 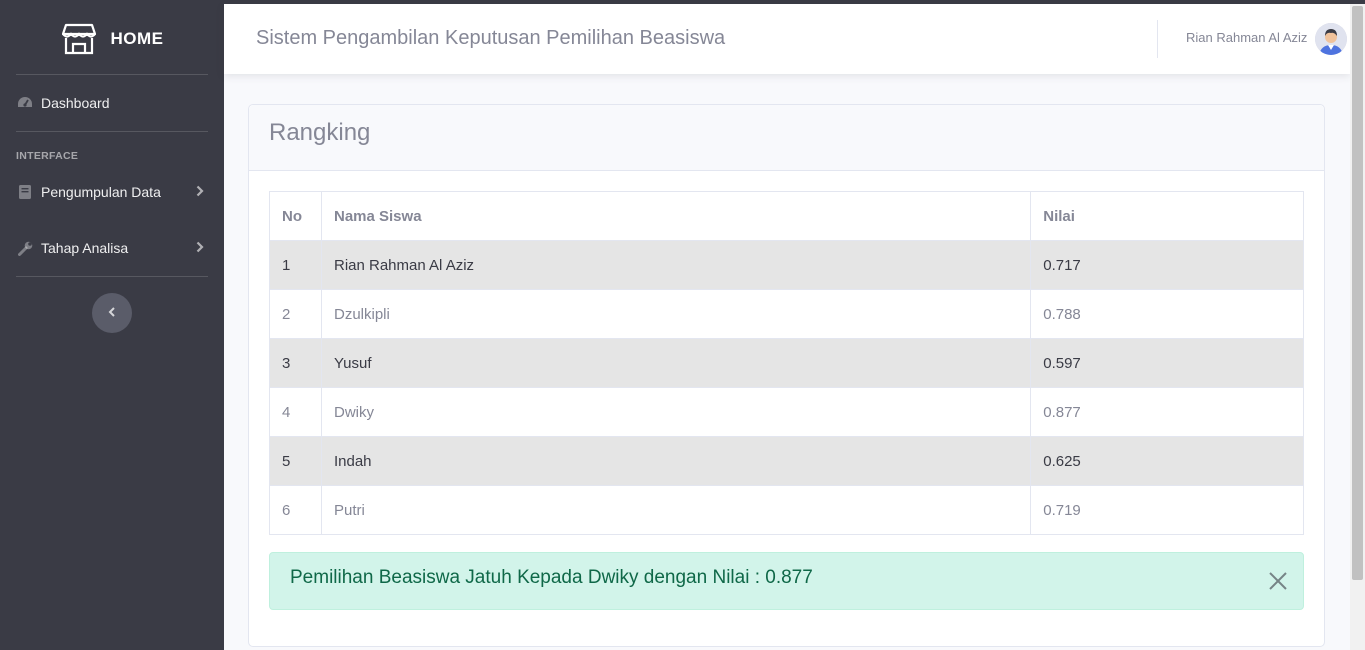 What do you see at coordinates (25, 192) in the screenshot?
I see `book-icon` at bounding box center [25, 192].